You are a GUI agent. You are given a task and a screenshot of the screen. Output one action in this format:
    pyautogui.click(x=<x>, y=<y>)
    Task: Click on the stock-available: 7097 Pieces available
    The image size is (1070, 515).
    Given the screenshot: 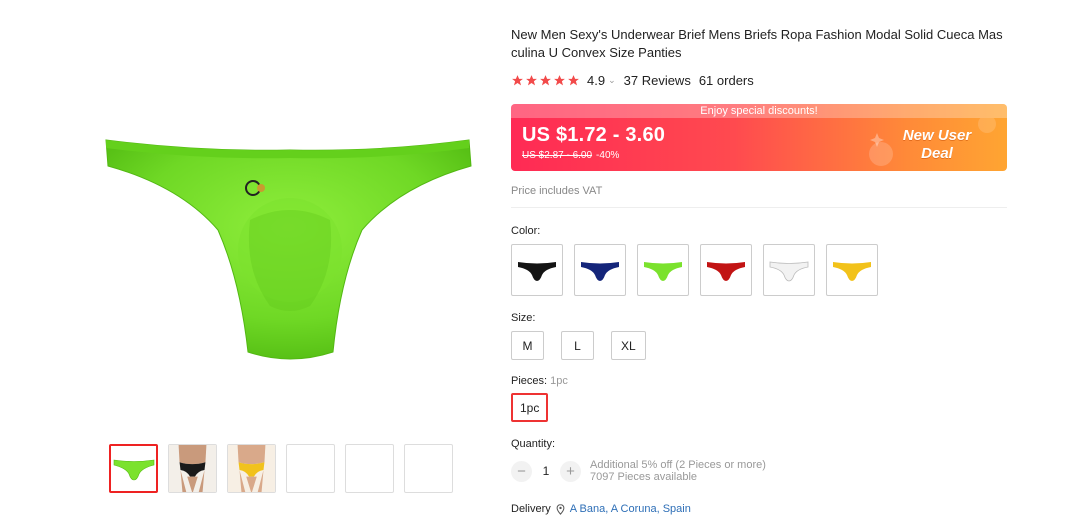 What is the action you would take?
    pyautogui.click(x=644, y=477)
    